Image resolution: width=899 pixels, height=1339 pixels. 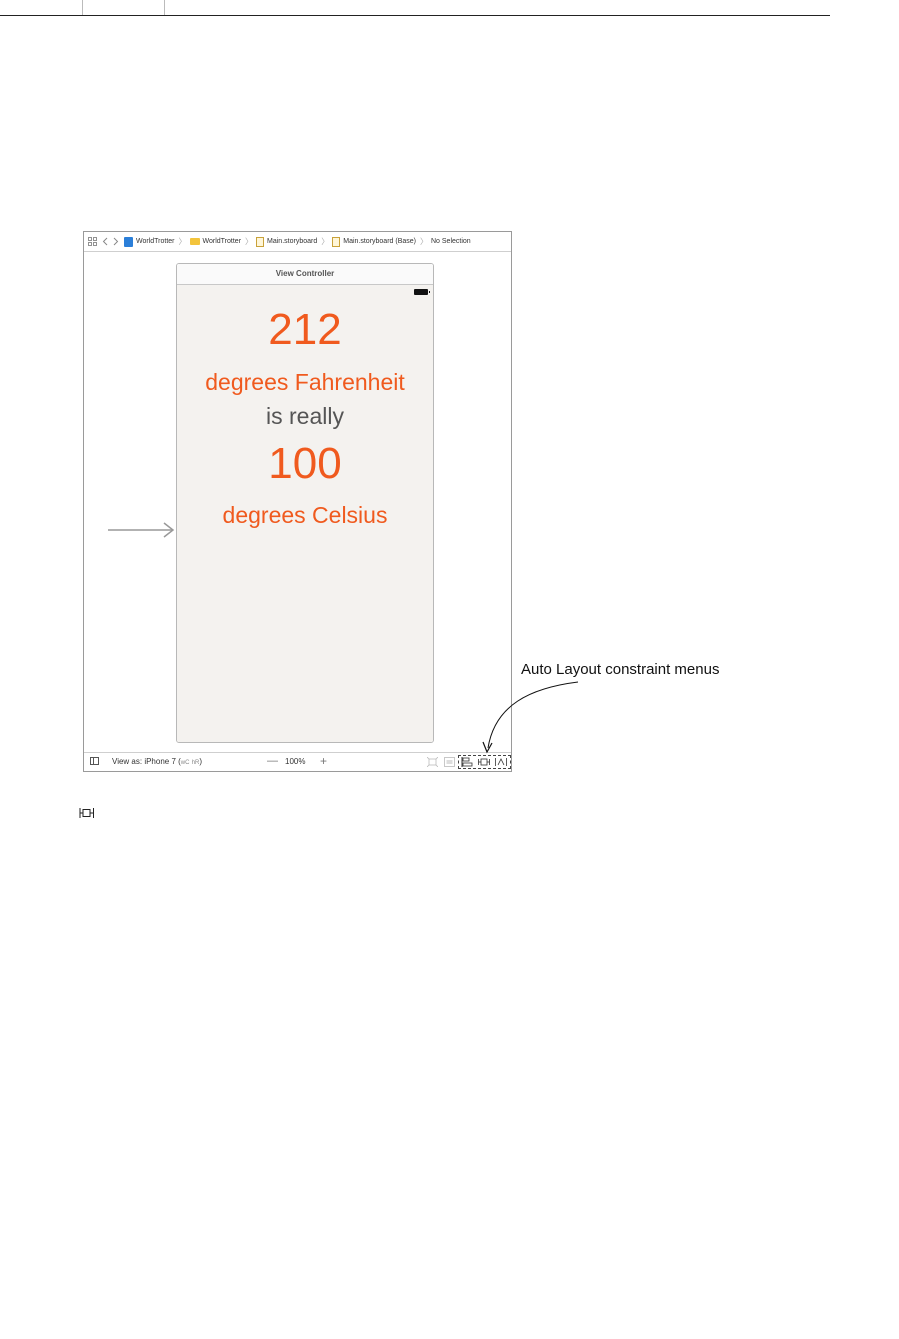 I want to click on jump-bar-item: Main.storyboard (Base), so click(x=379, y=241).